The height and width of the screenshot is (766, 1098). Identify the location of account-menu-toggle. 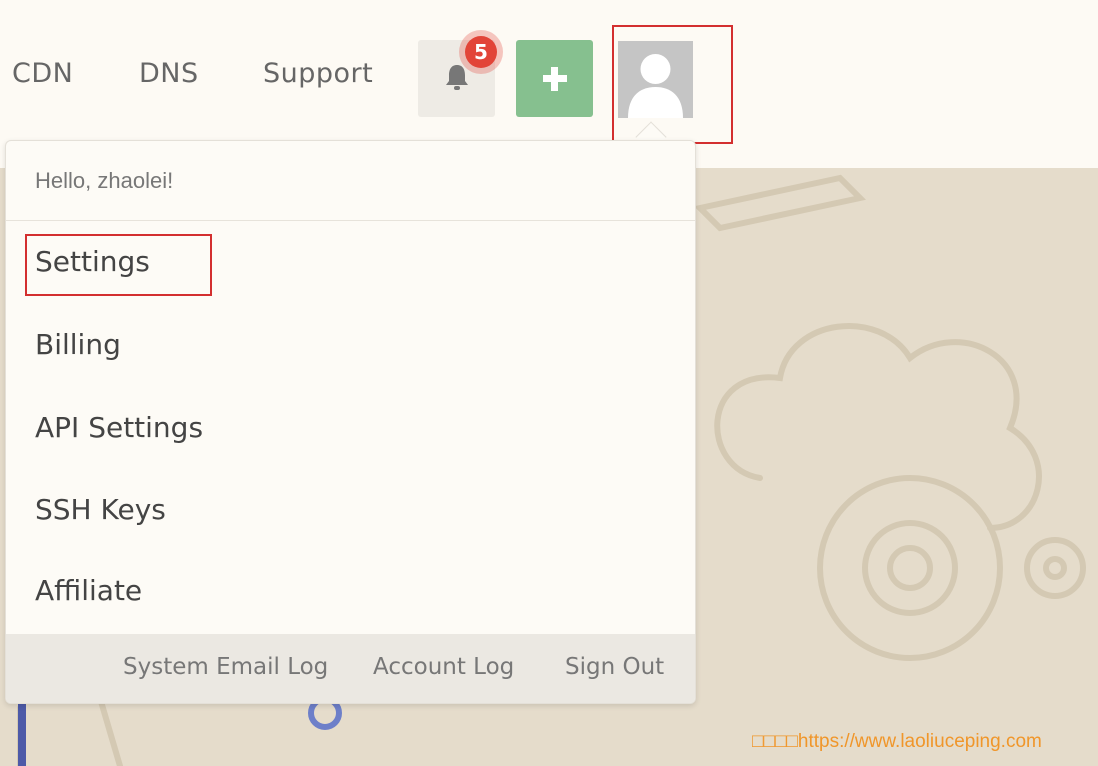
(672, 84).